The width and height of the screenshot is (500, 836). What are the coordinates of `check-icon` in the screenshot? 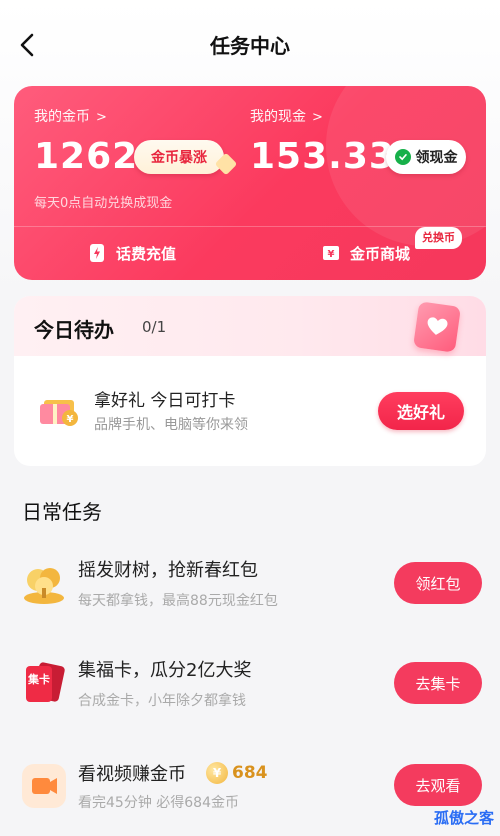 It's located at (402, 157).